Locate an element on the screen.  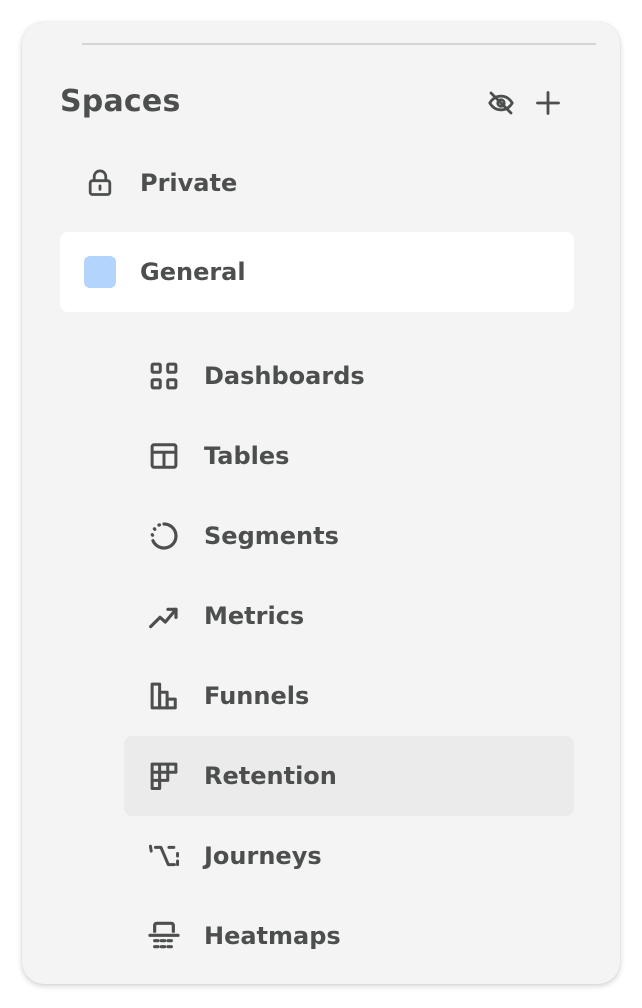
nav-item-label: Heatmaps is located at coordinates (272, 936).